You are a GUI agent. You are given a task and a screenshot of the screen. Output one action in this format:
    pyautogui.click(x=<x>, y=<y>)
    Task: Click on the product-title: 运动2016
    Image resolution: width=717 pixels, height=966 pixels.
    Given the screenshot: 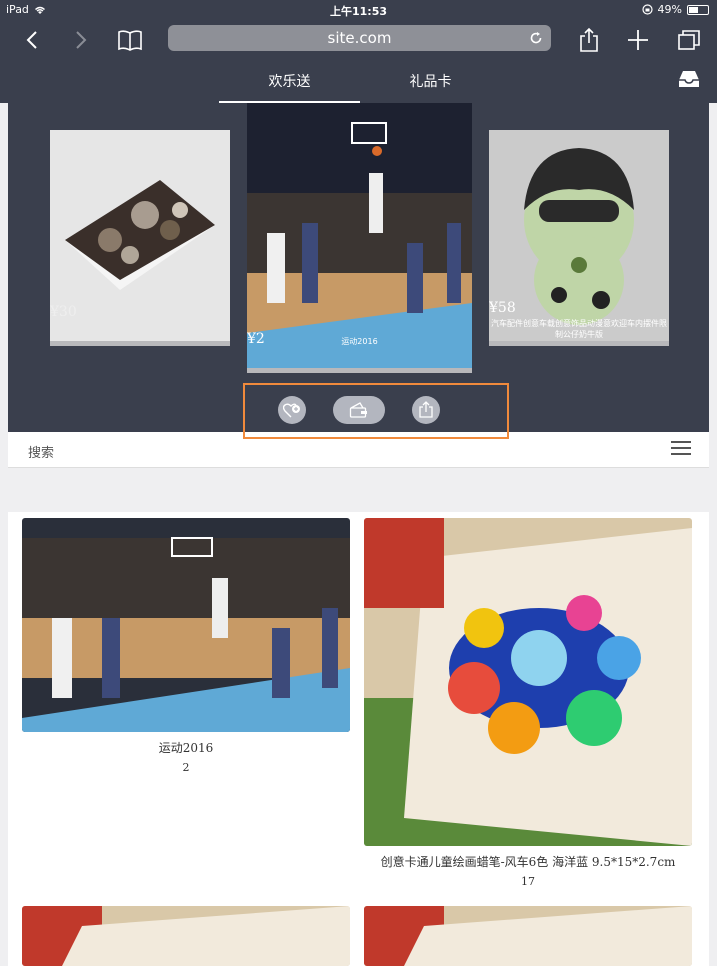 What is the action you would take?
    pyautogui.click(x=186, y=748)
    